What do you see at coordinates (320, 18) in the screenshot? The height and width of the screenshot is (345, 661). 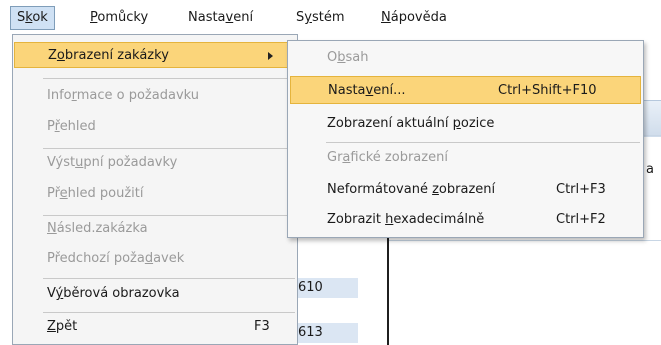 I see `menu-system: Systém` at bounding box center [320, 18].